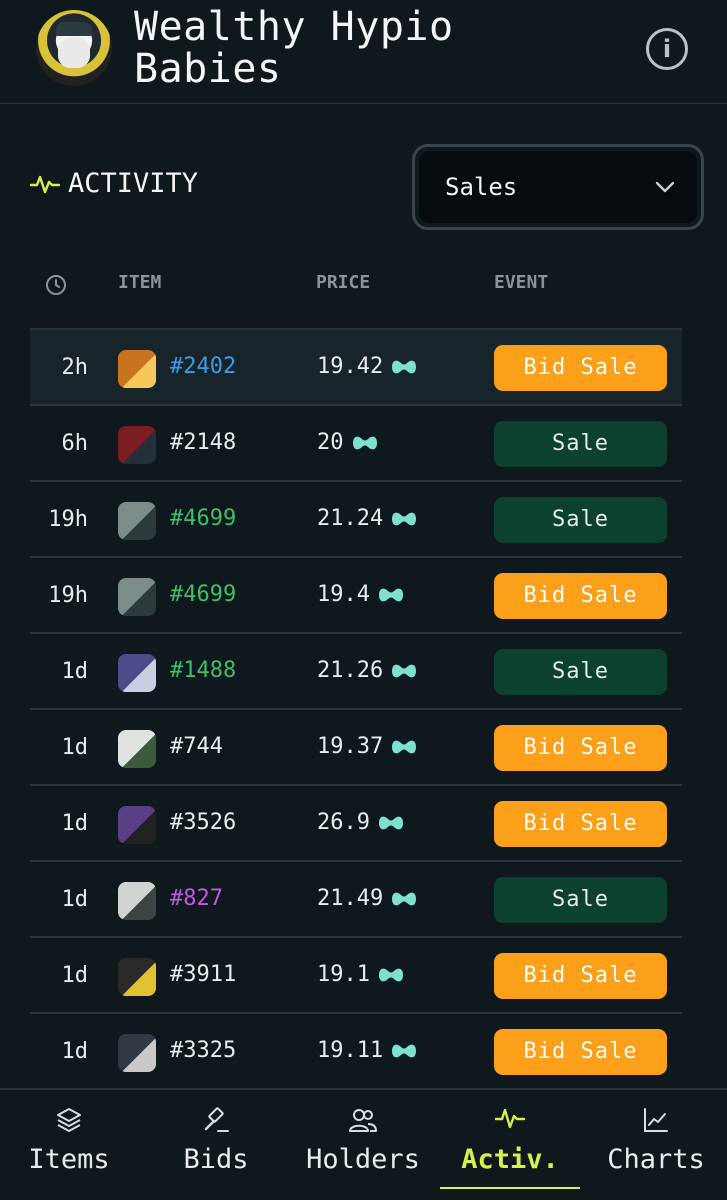  I want to click on sale-time: 6h, so click(75, 443).